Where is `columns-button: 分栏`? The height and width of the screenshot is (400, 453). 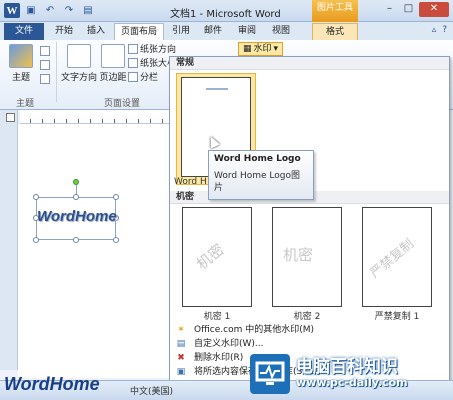
columns-button: 分栏 is located at coordinates (143, 76).